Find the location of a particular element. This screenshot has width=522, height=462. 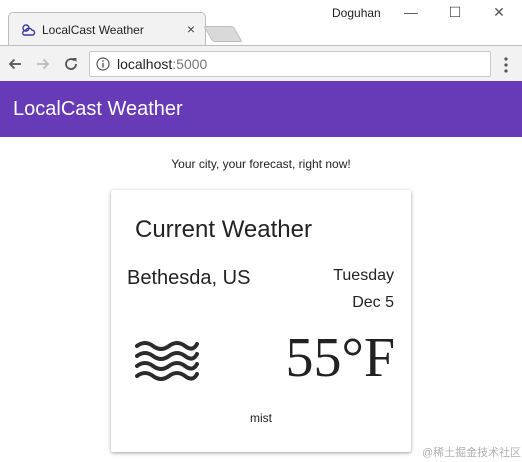

city-name: Bethesda, US is located at coordinates (189, 278).